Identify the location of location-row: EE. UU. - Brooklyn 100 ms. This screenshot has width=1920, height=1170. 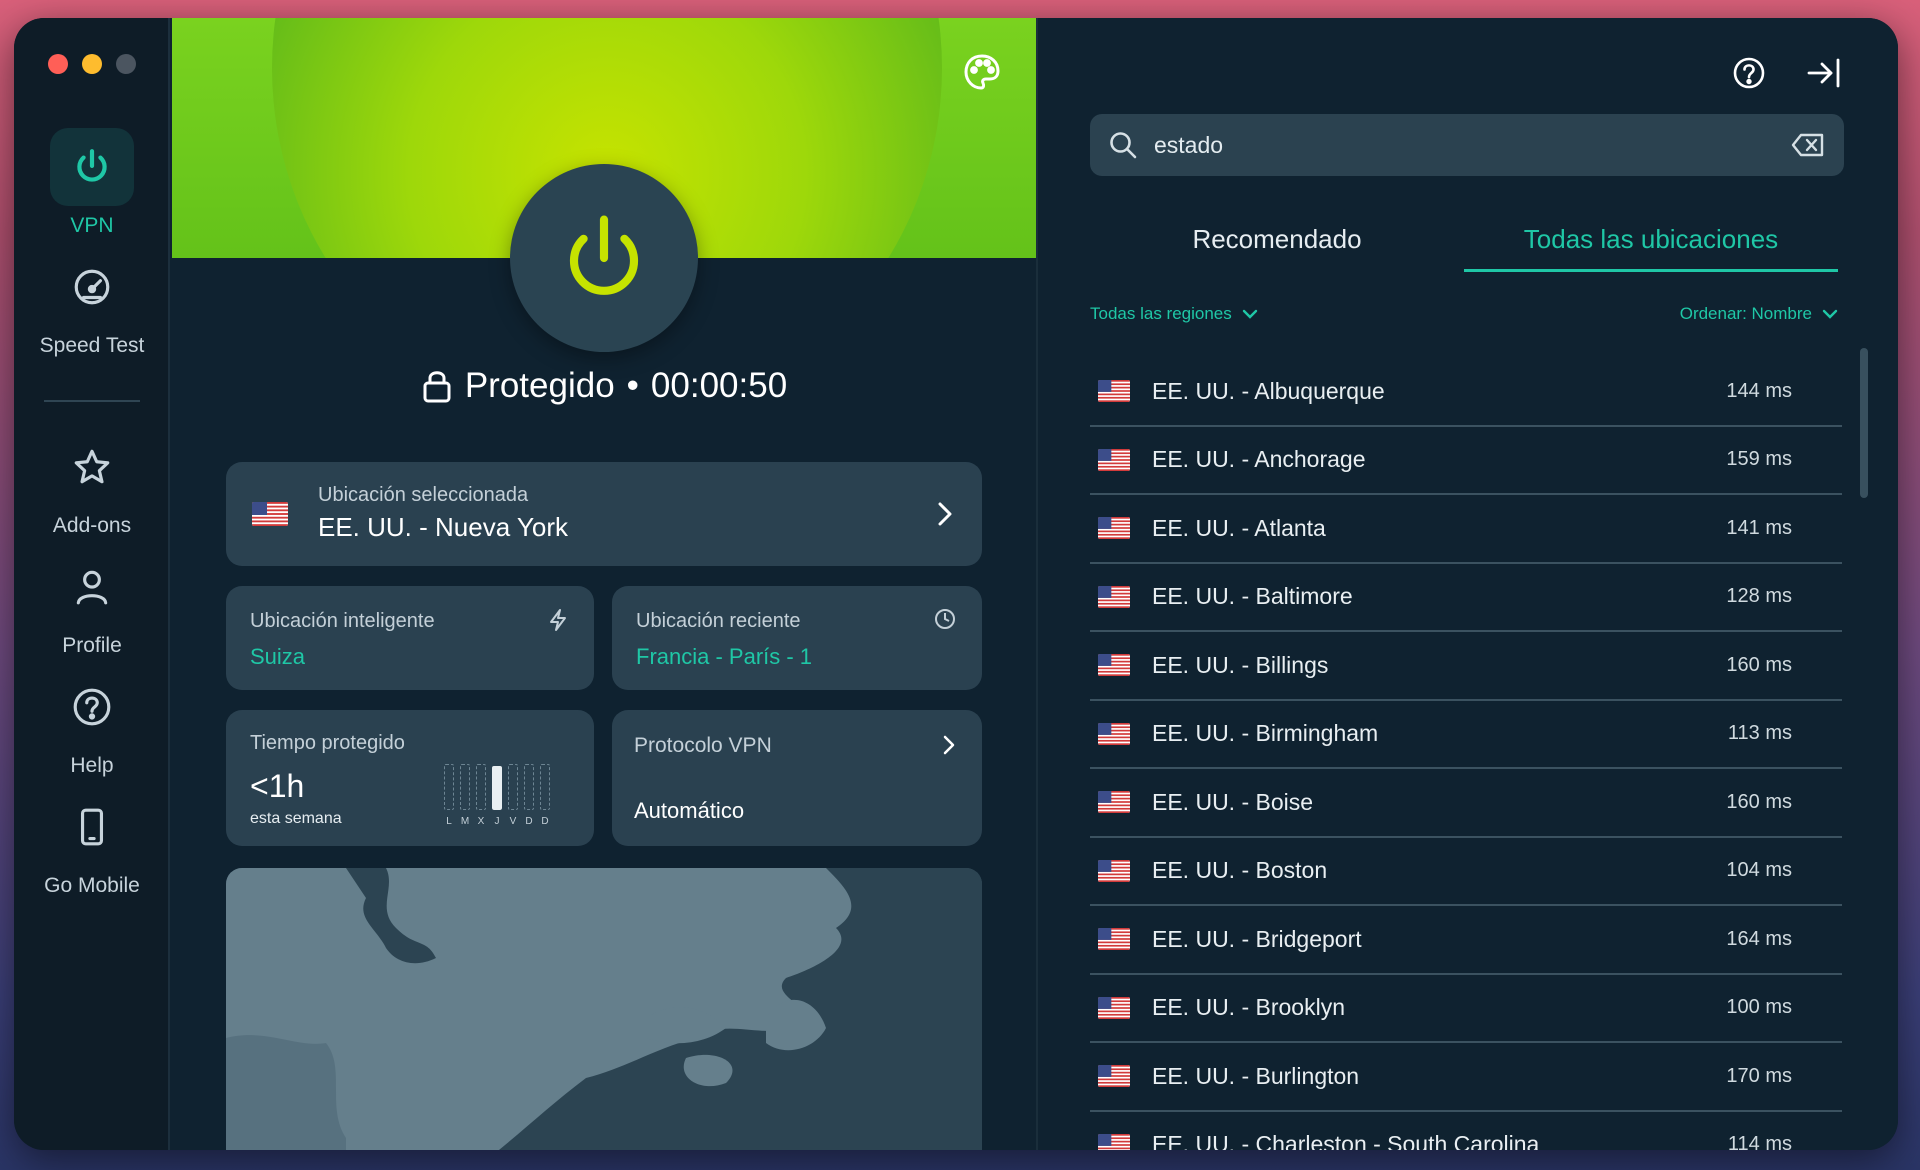
(1466, 1009).